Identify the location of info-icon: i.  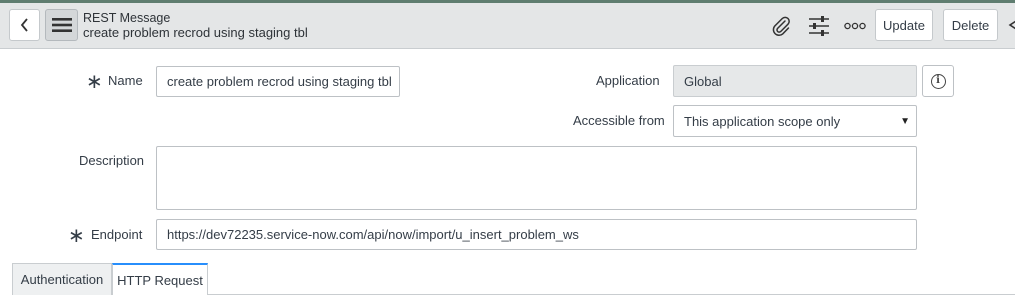
(938, 81).